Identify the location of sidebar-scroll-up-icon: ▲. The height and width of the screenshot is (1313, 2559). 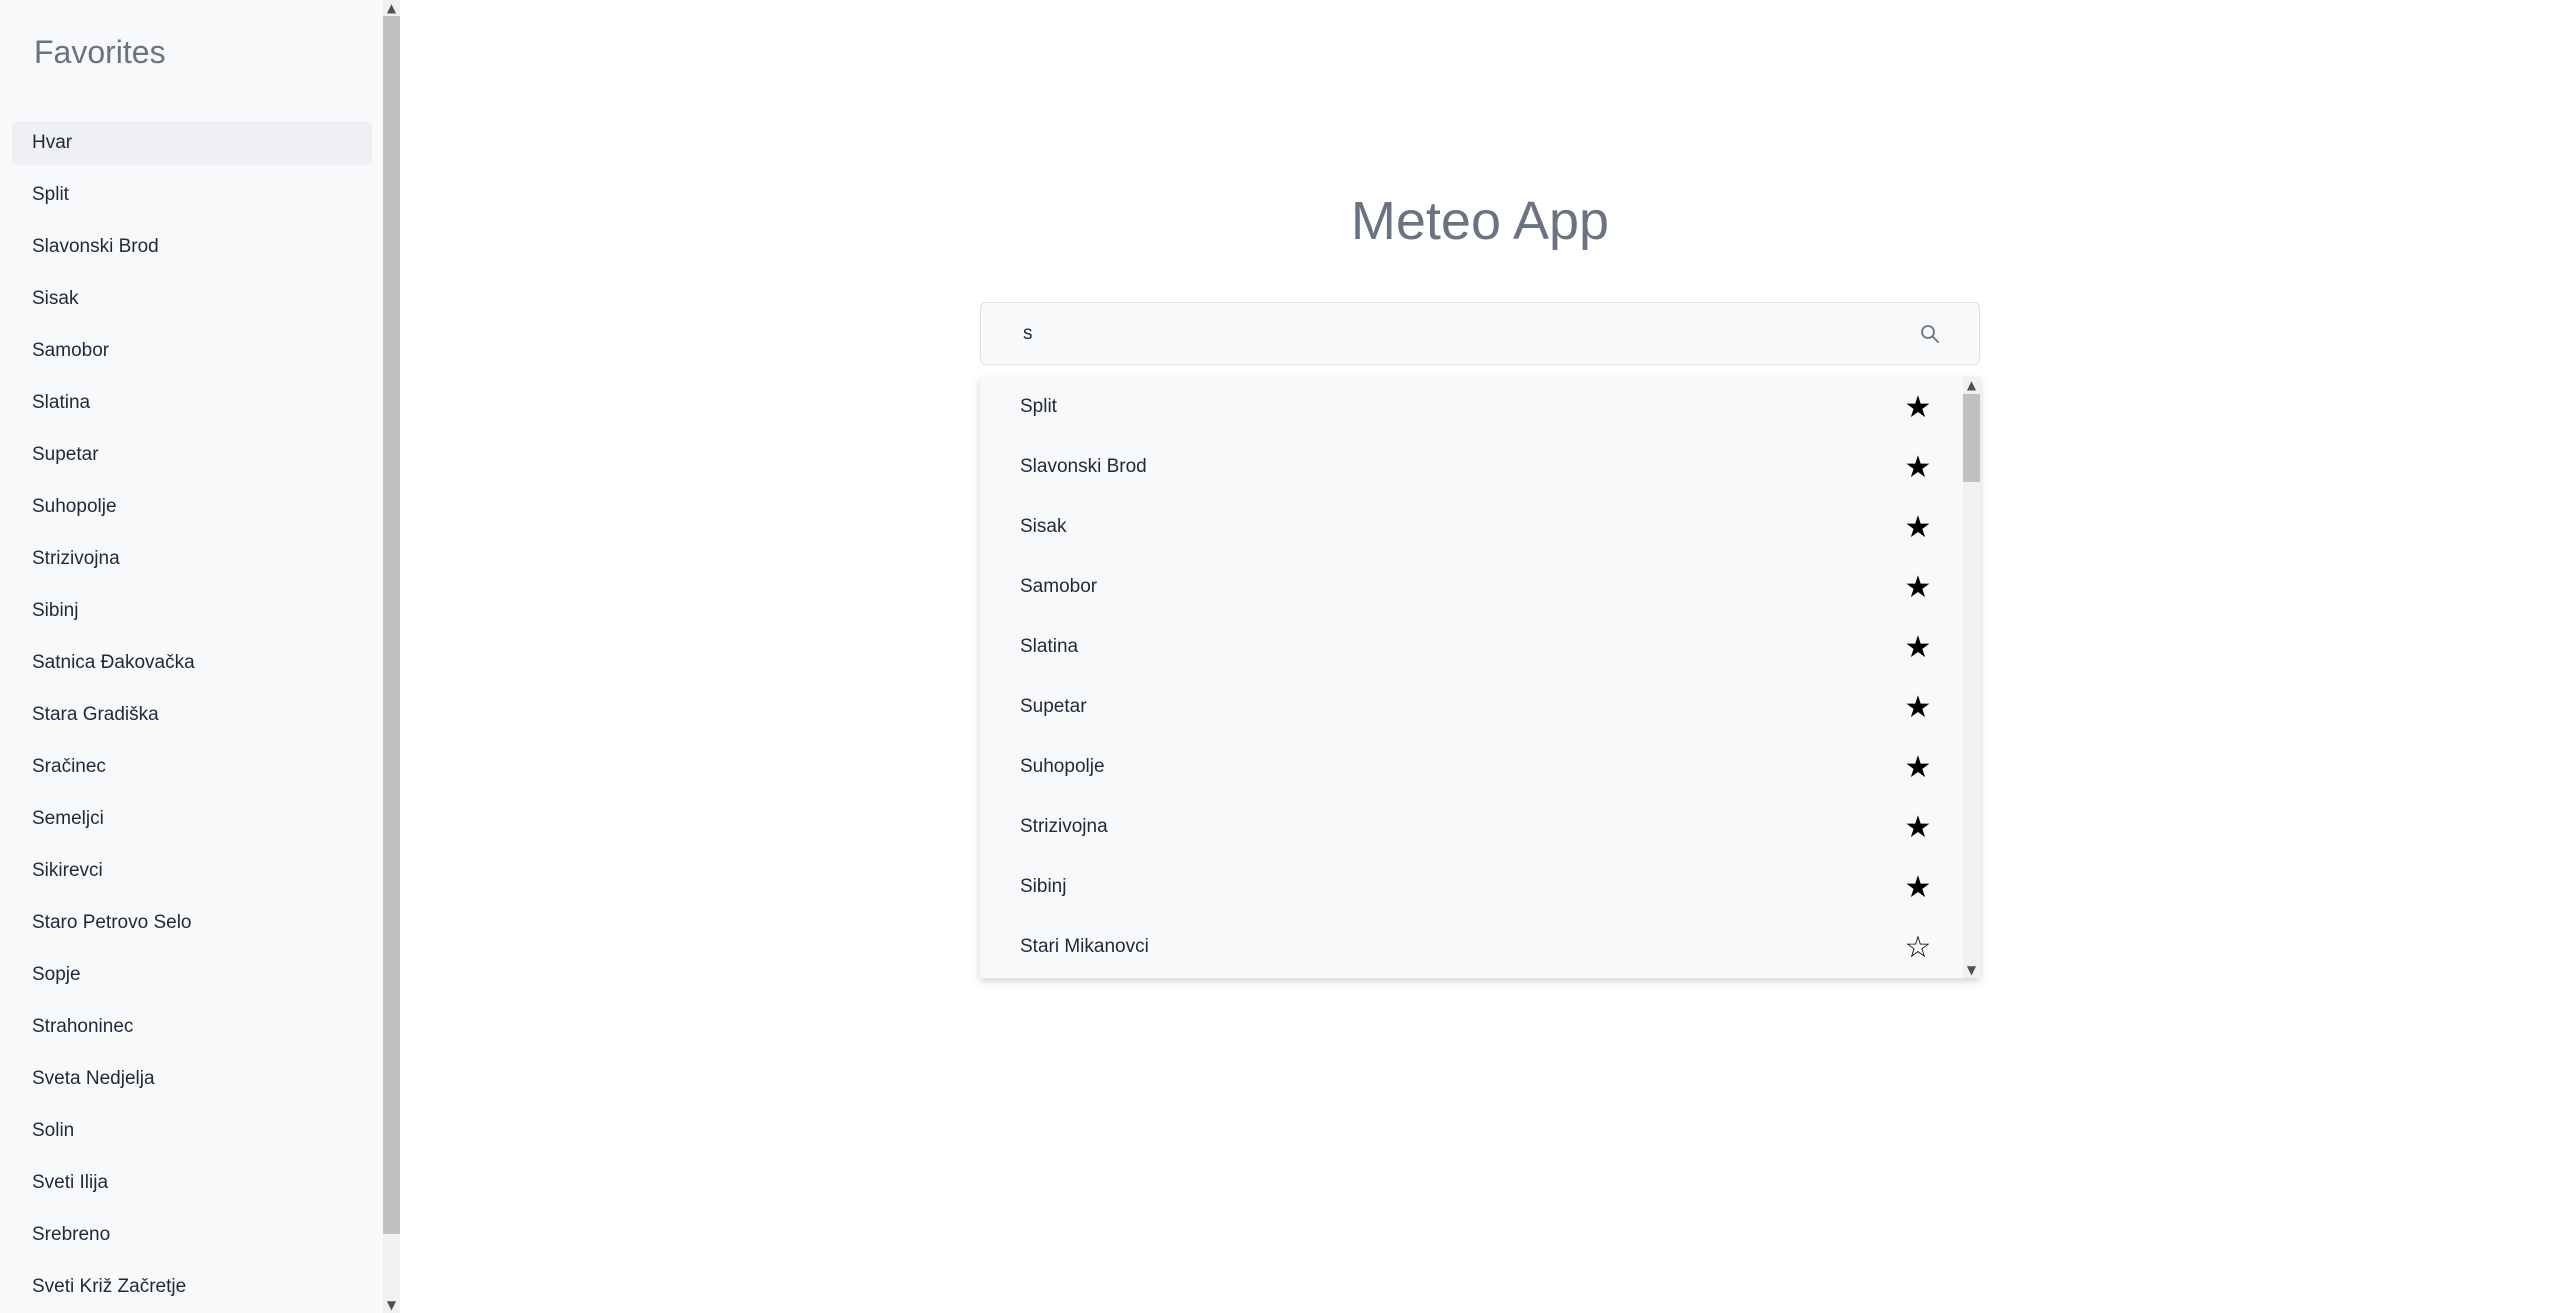
(391, 8).